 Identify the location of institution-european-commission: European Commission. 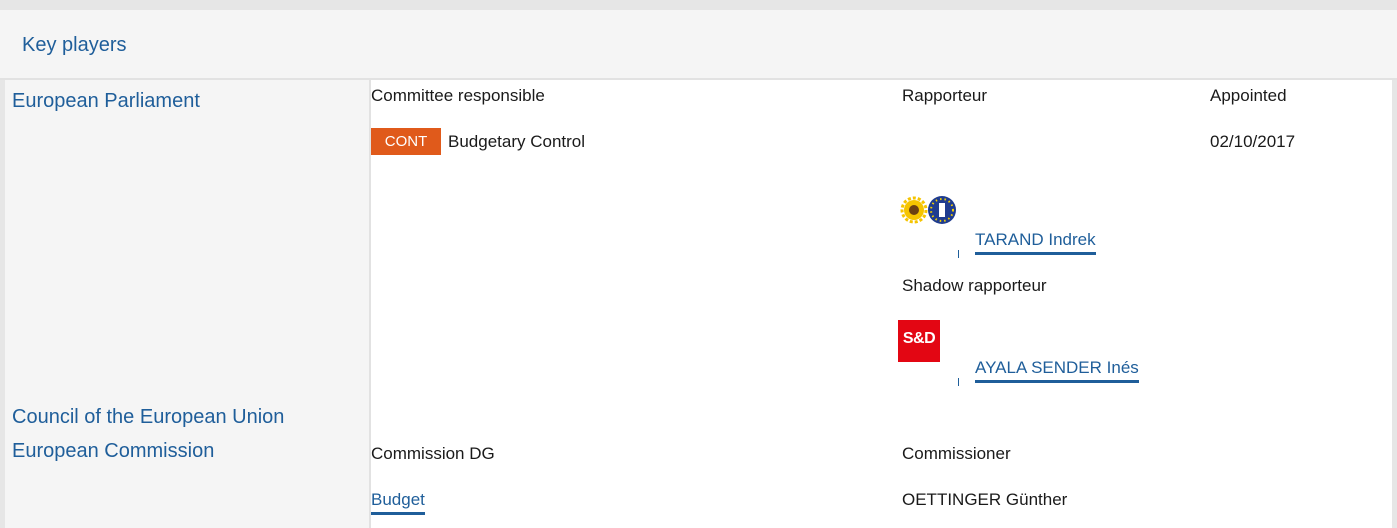
(113, 451).